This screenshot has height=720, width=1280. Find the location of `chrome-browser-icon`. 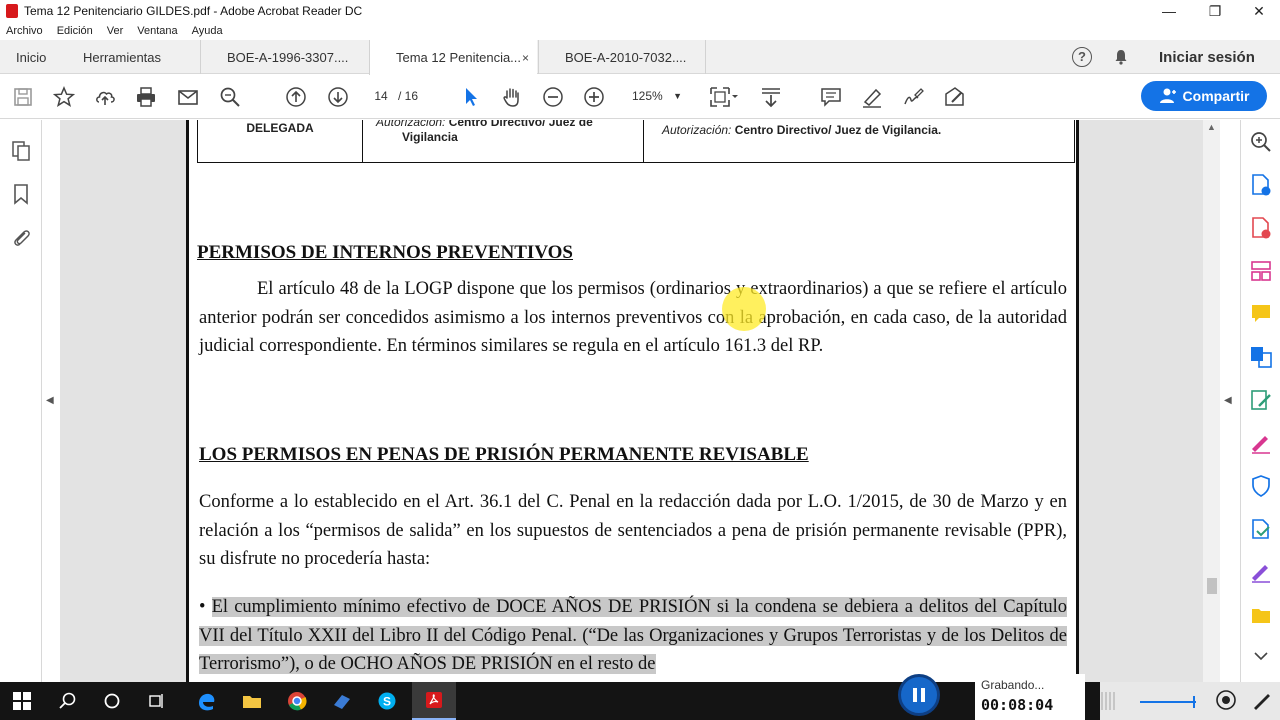

chrome-browser-icon is located at coordinates (297, 701).